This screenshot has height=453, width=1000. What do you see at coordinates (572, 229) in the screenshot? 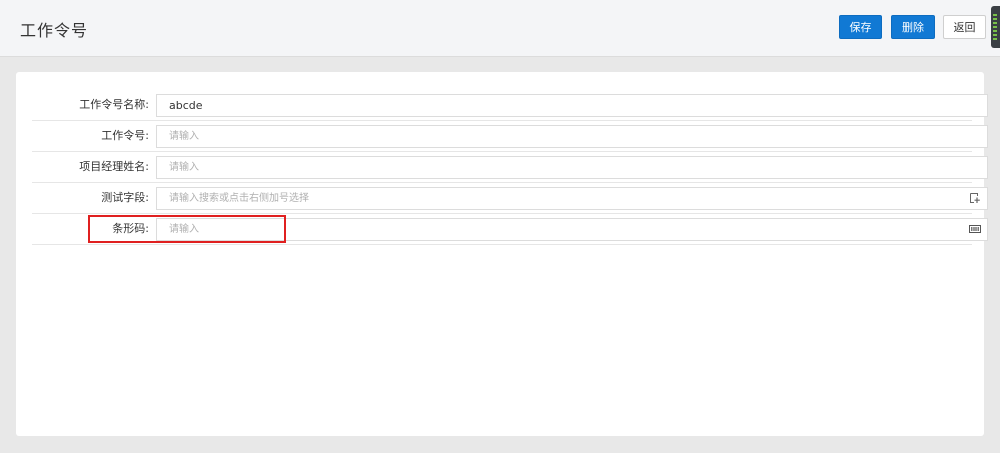
I see `barcode-input: 请输入` at bounding box center [572, 229].